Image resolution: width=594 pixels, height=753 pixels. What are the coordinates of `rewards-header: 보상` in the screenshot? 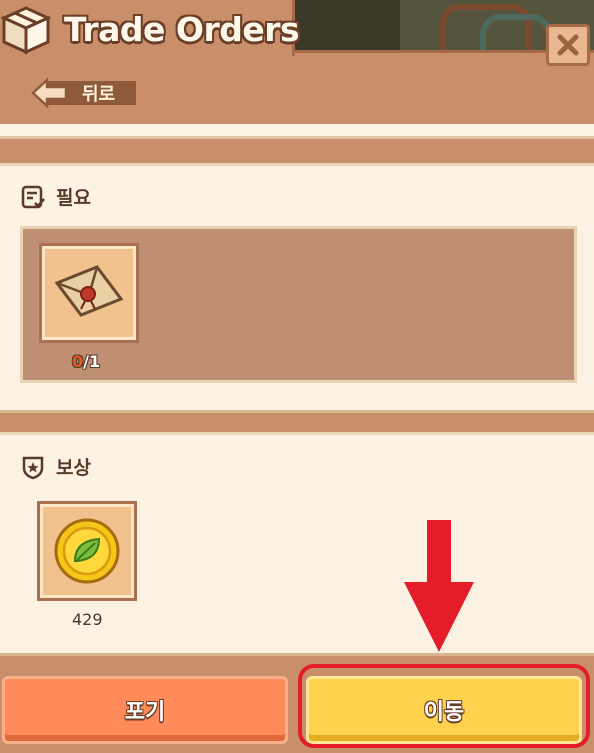 It's located at (55, 466).